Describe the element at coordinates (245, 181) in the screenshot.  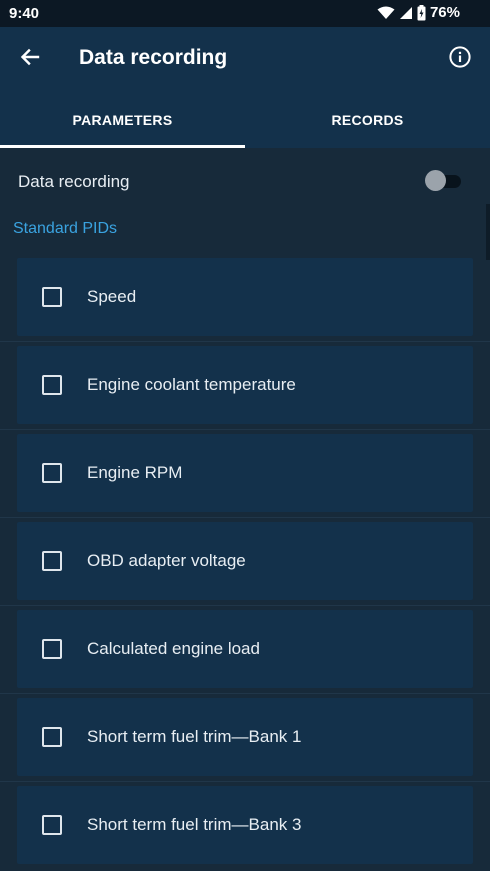
I see `data-recording-row: Data recording` at that location.